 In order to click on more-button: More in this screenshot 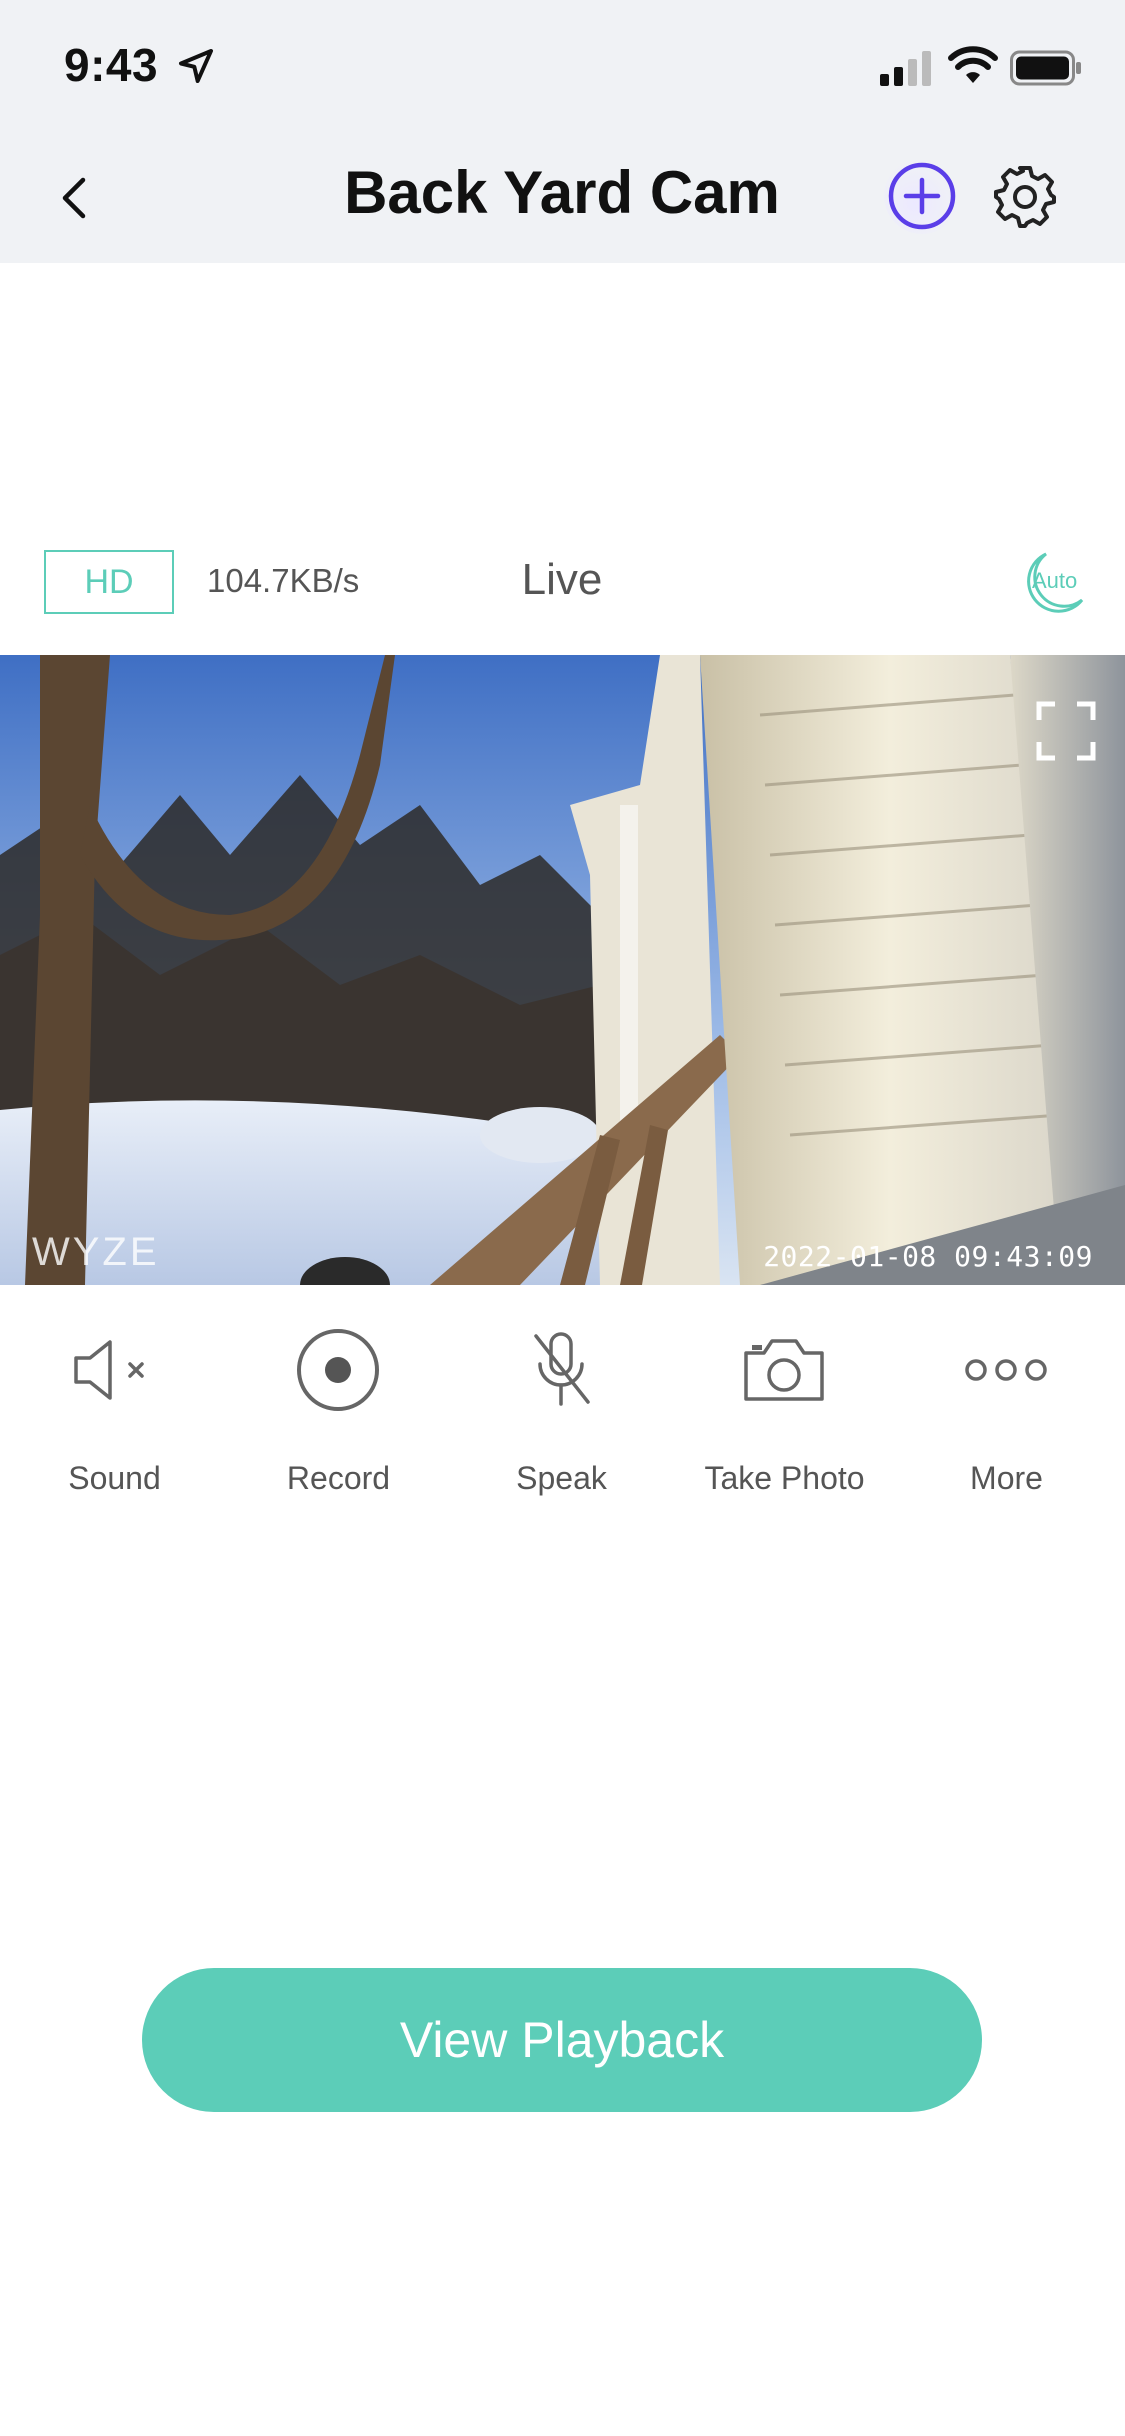, I will do `click(1006, 1410)`.